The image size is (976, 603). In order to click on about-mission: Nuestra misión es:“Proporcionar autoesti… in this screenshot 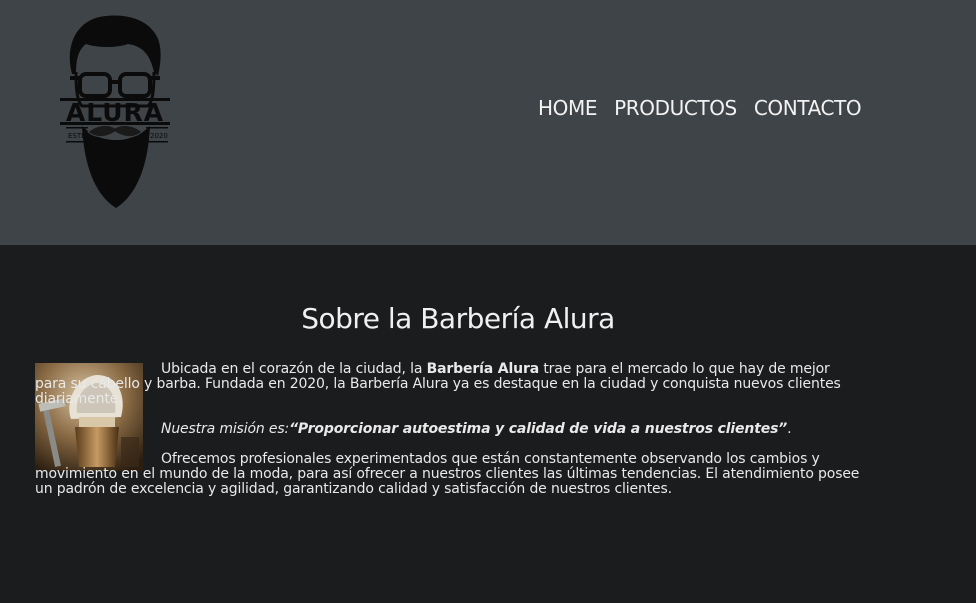, I will do `click(450, 429)`.